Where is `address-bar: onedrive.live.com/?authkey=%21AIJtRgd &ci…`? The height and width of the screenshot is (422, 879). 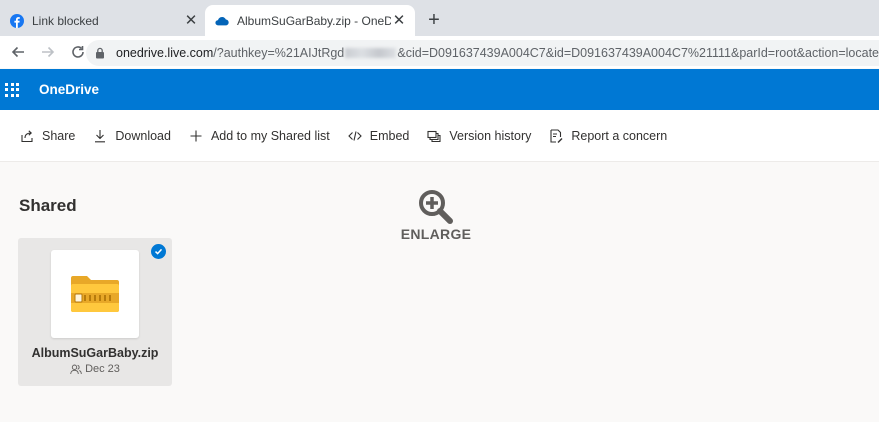
address-bar: onedrive.live.com/?authkey=%21AIJtRgd &ci… is located at coordinates (439, 52).